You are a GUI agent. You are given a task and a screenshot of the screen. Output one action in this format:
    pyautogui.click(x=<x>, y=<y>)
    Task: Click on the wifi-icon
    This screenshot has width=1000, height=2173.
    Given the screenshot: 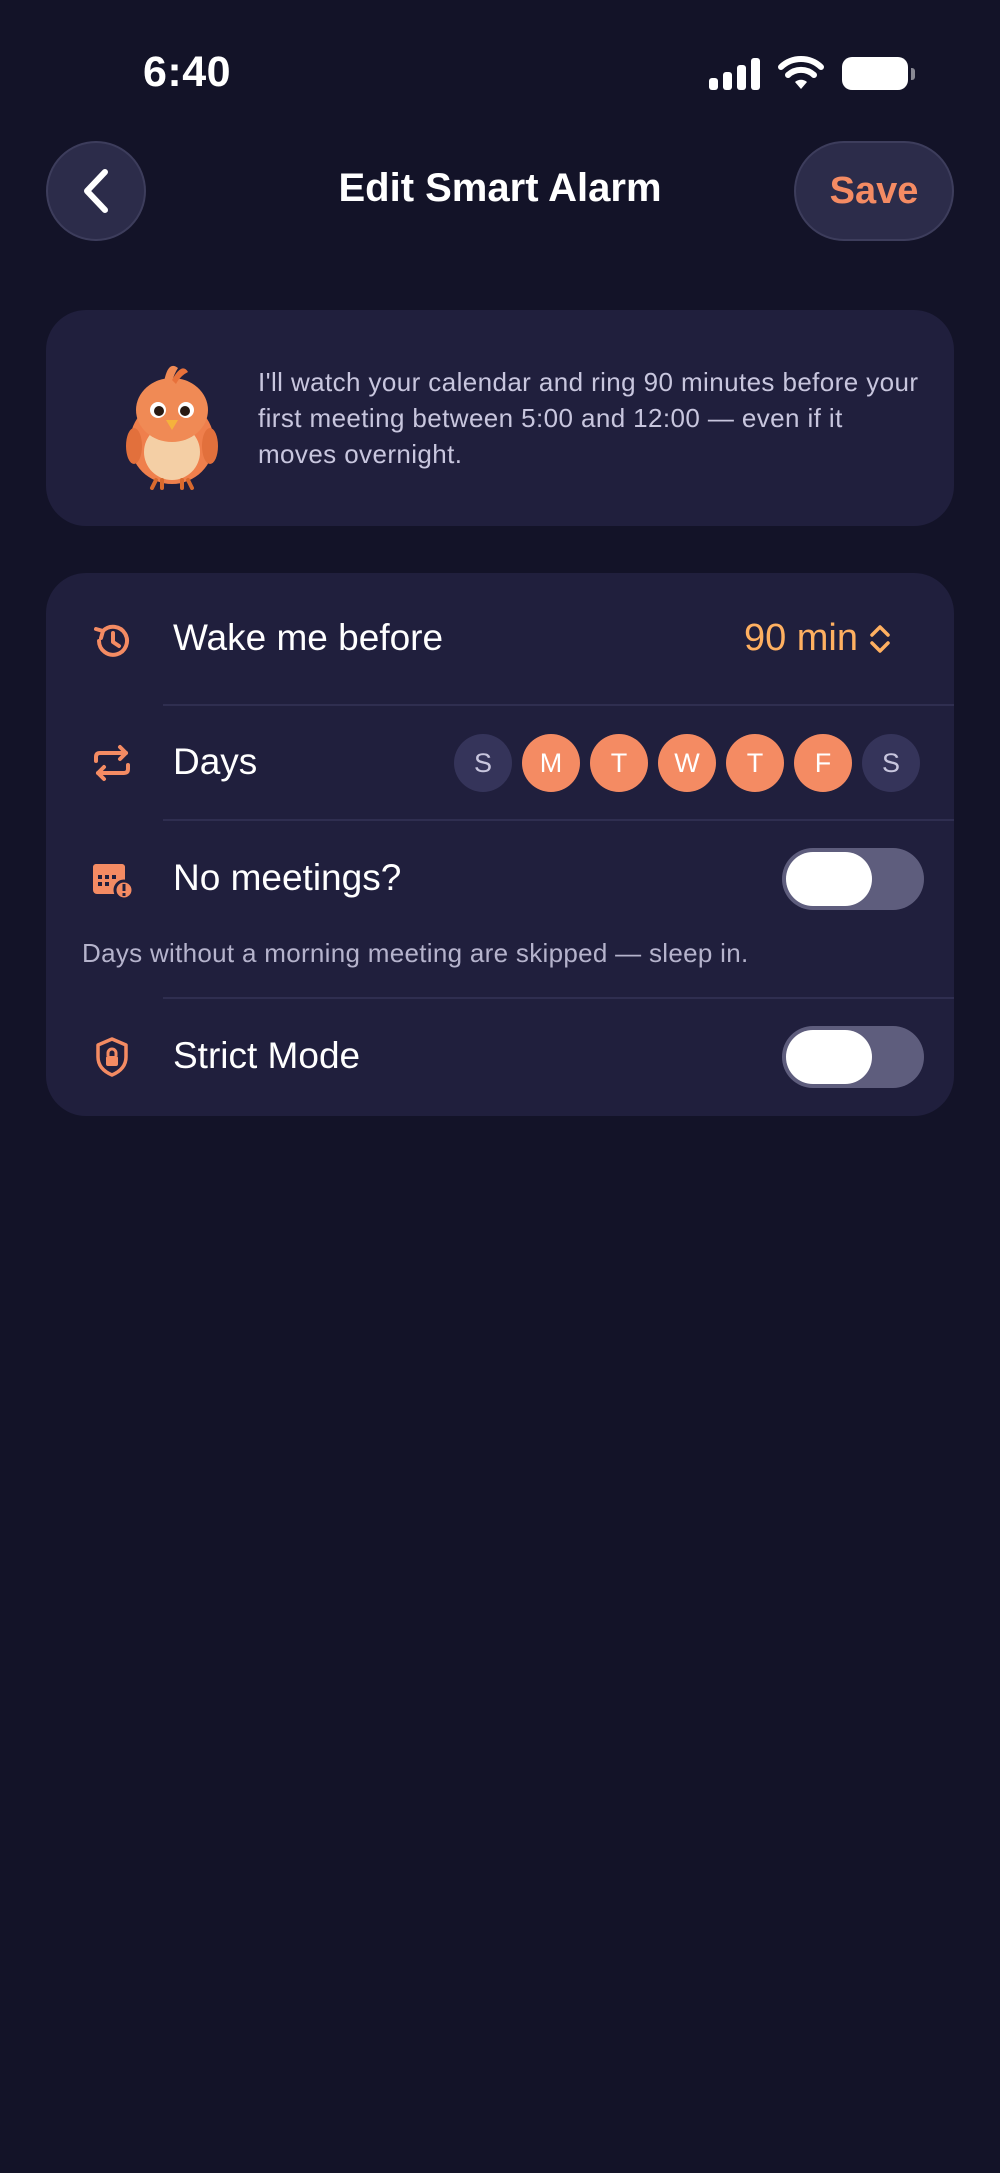 What is the action you would take?
    pyautogui.click(x=801, y=72)
    